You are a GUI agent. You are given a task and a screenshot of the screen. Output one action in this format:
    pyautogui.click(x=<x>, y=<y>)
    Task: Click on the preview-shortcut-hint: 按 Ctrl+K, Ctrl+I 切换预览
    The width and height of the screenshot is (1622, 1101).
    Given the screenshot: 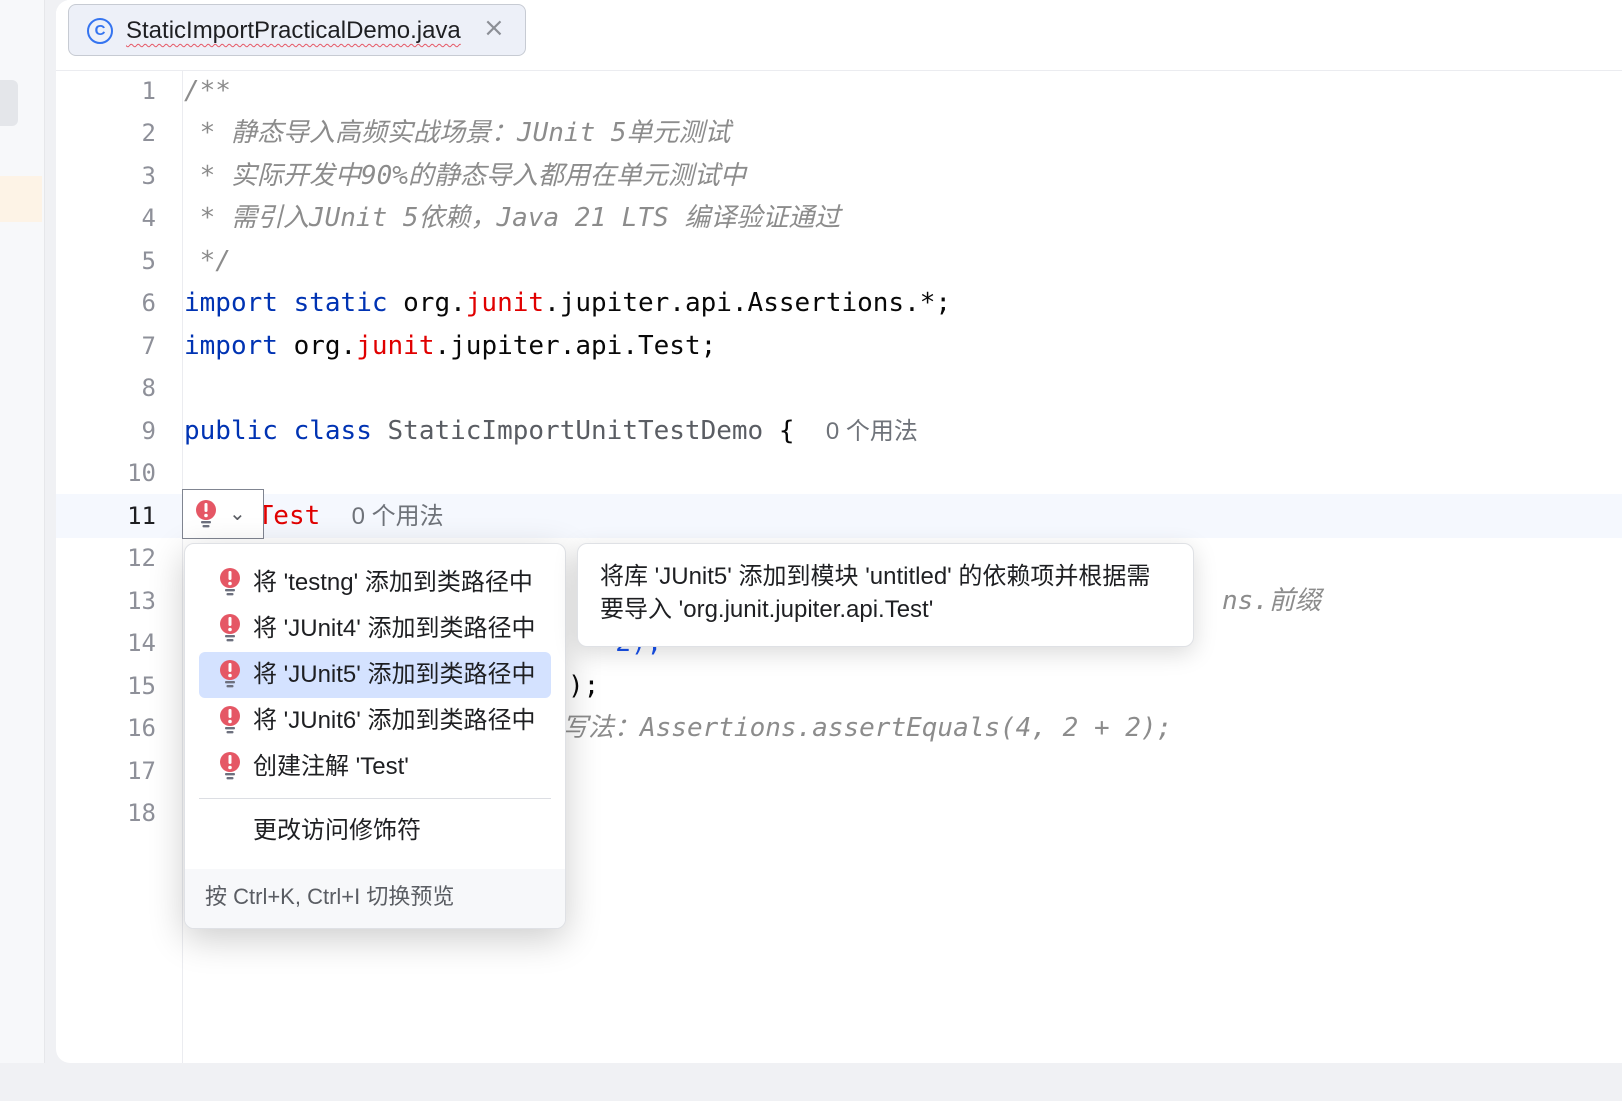 What is the action you would take?
    pyautogui.click(x=330, y=896)
    